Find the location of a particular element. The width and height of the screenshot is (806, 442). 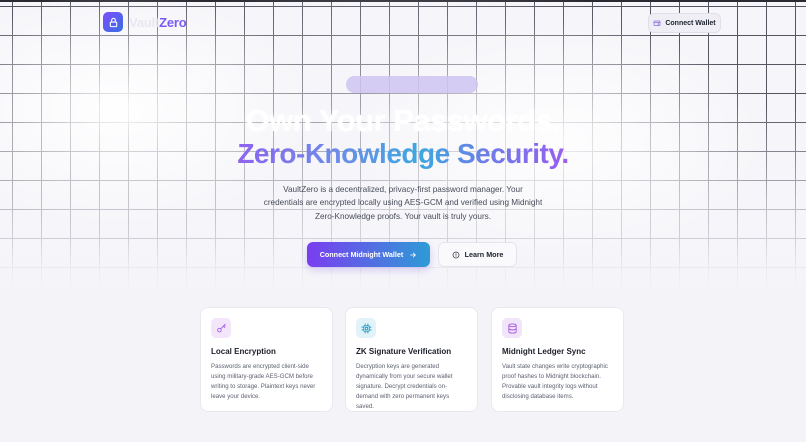

database-icon is located at coordinates (512, 328).